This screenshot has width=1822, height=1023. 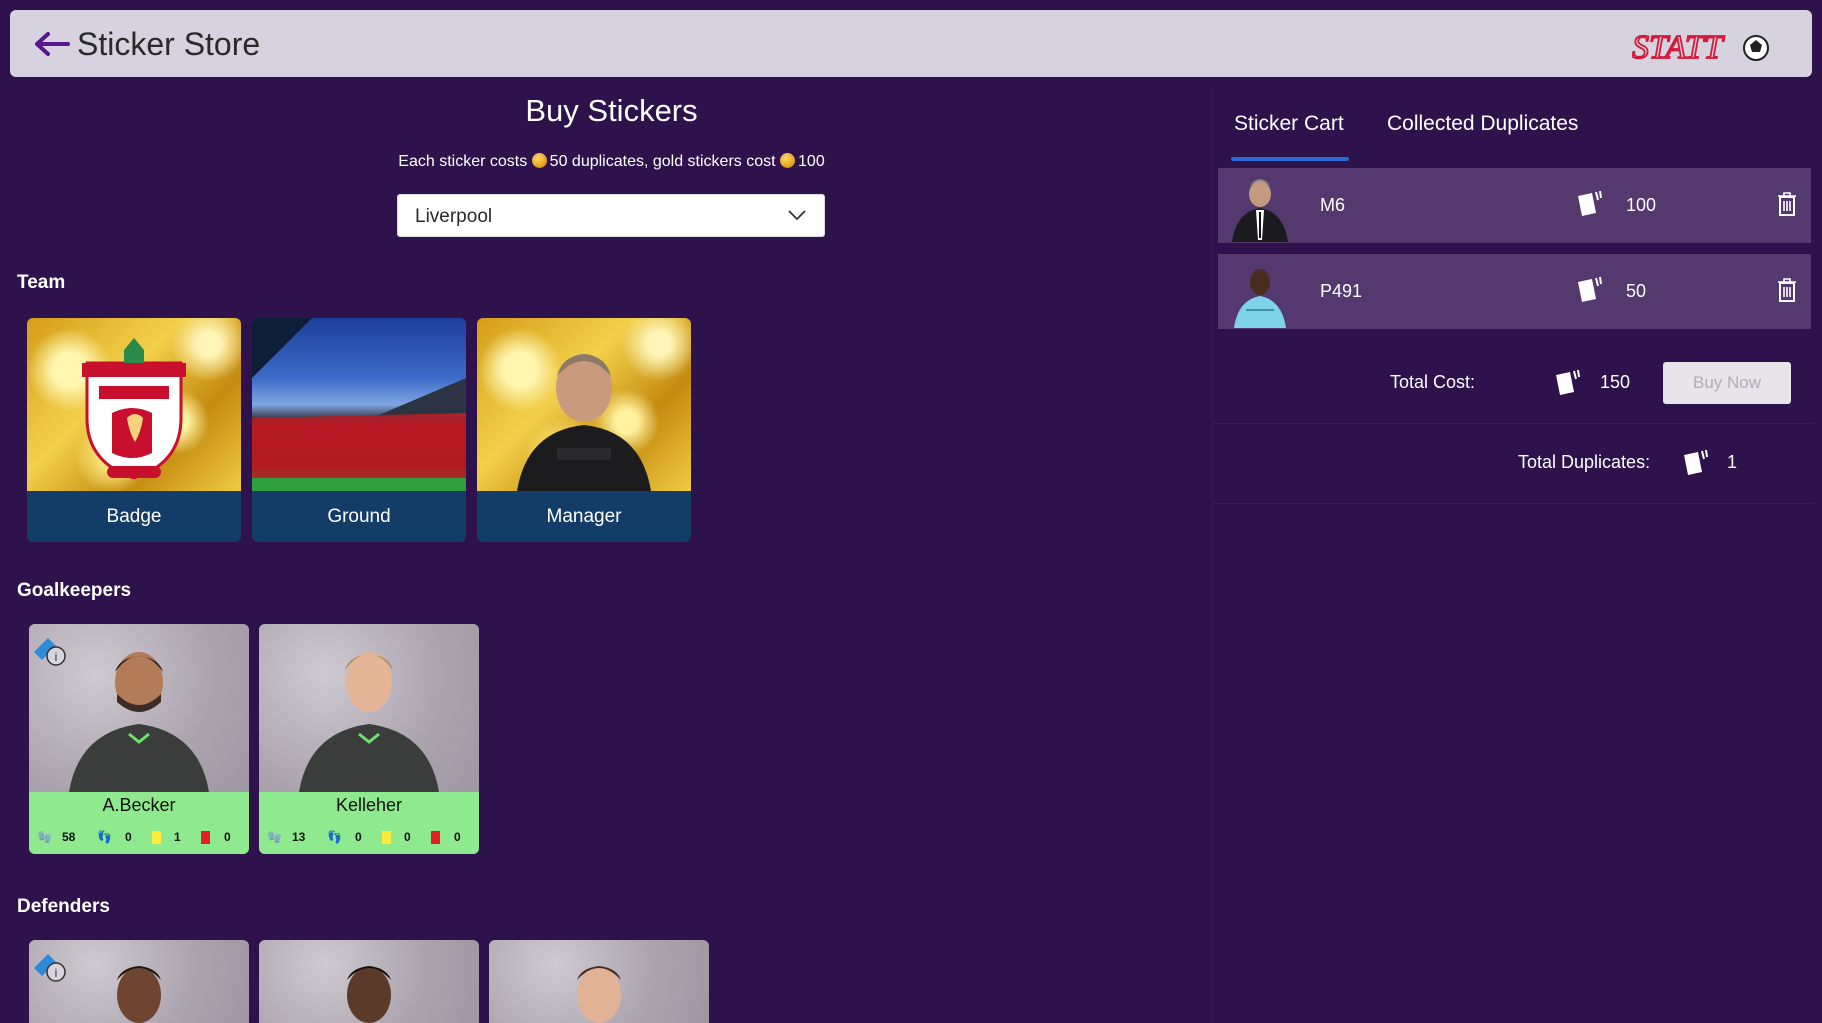 What do you see at coordinates (1341, 291) in the screenshot?
I see `sticker-code: P491` at bounding box center [1341, 291].